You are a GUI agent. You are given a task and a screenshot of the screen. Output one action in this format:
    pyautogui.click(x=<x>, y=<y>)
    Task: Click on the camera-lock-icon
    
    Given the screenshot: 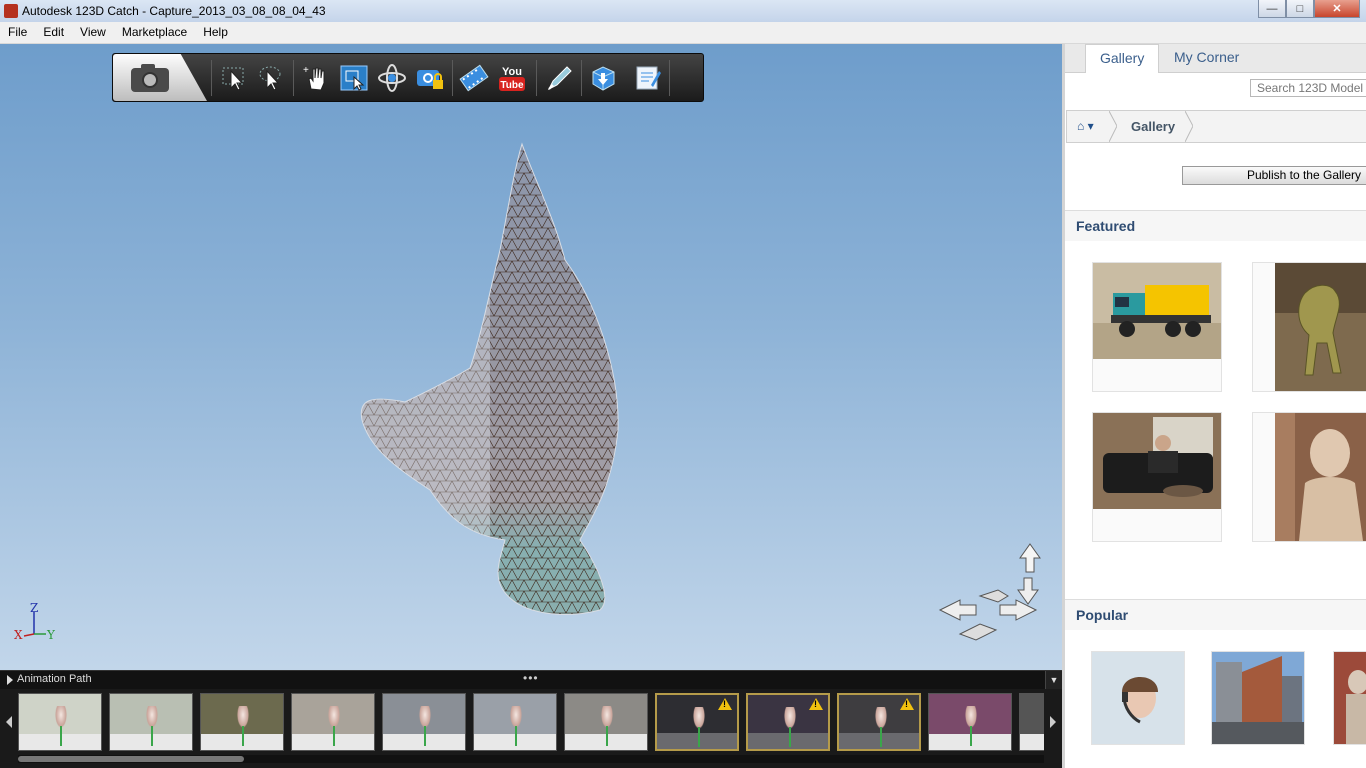 What is the action you would take?
    pyautogui.click(x=430, y=78)
    